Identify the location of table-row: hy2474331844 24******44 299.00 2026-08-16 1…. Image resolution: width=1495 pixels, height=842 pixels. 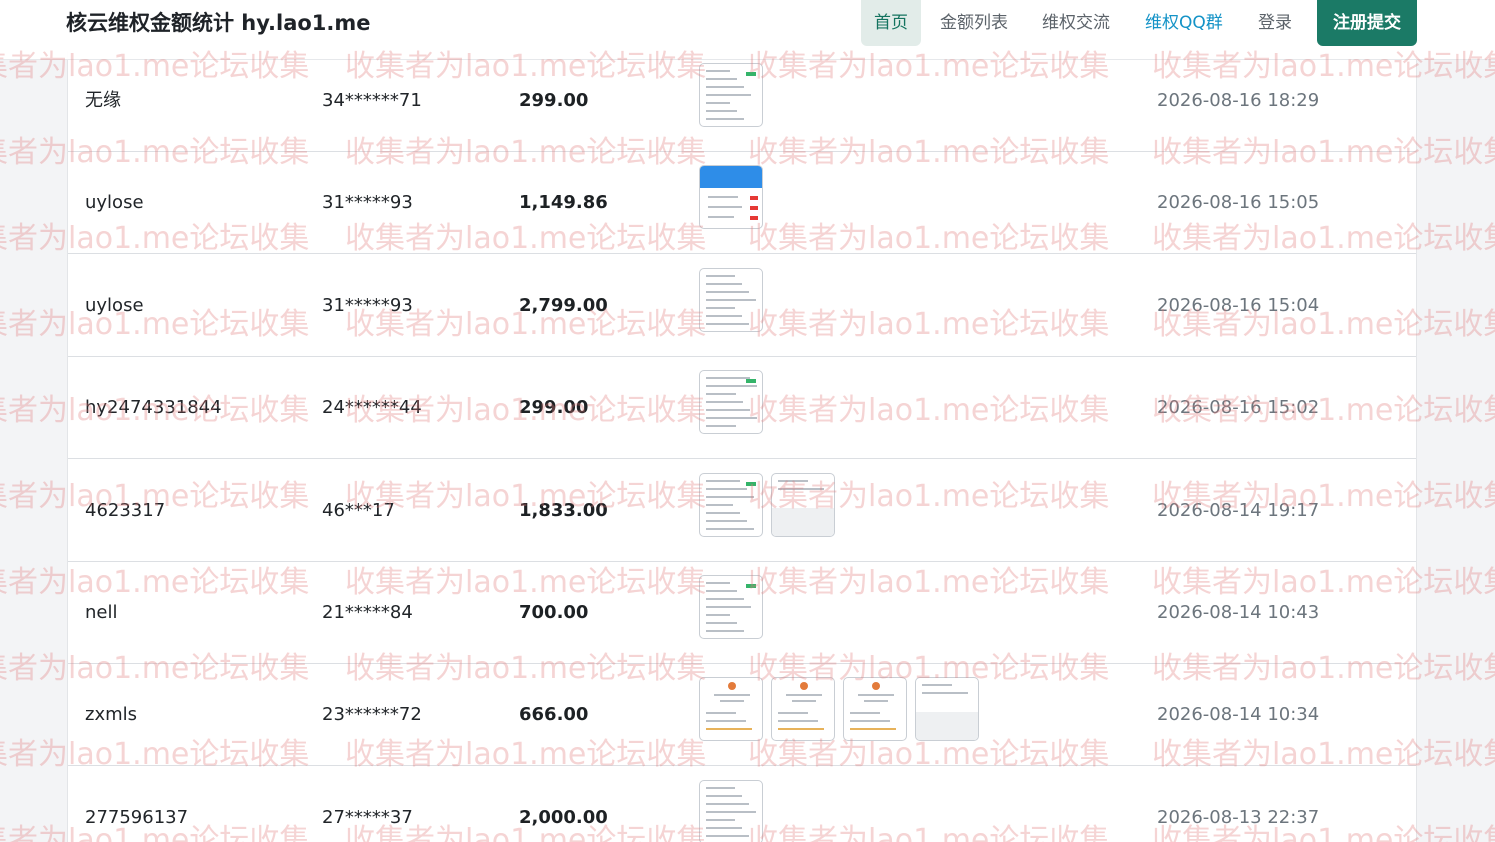
(742, 408).